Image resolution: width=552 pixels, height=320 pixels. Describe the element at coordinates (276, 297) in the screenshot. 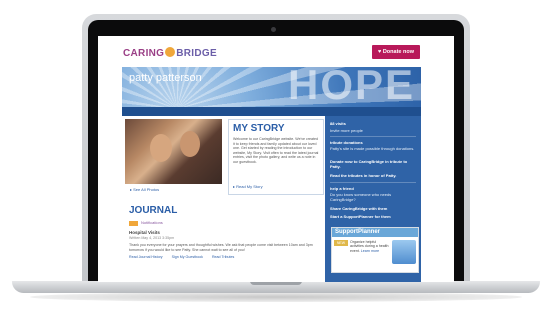

I see `laptop-shadow` at that location.